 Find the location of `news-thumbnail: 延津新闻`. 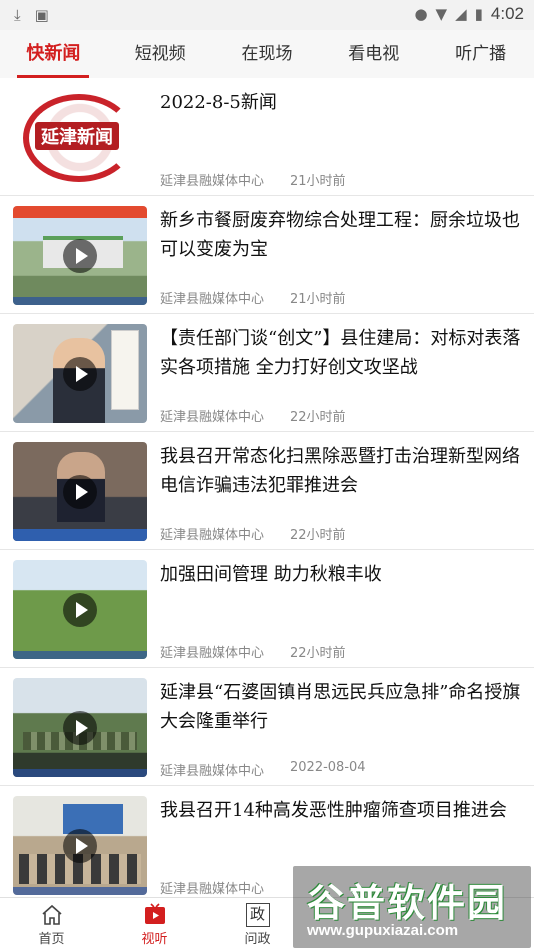

news-thumbnail: 延津新闻 is located at coordinates (80, 137).